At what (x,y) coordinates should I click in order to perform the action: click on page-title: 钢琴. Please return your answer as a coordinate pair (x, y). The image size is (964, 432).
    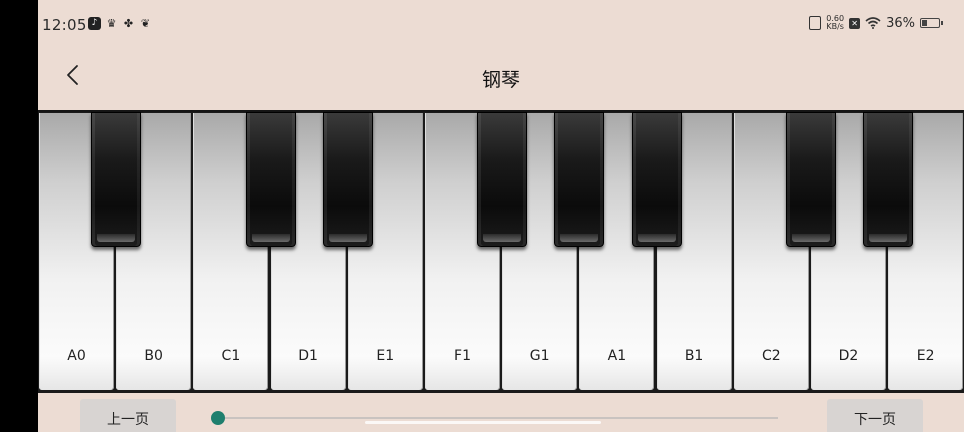
    Looking at the image, I should click on (500, 80).